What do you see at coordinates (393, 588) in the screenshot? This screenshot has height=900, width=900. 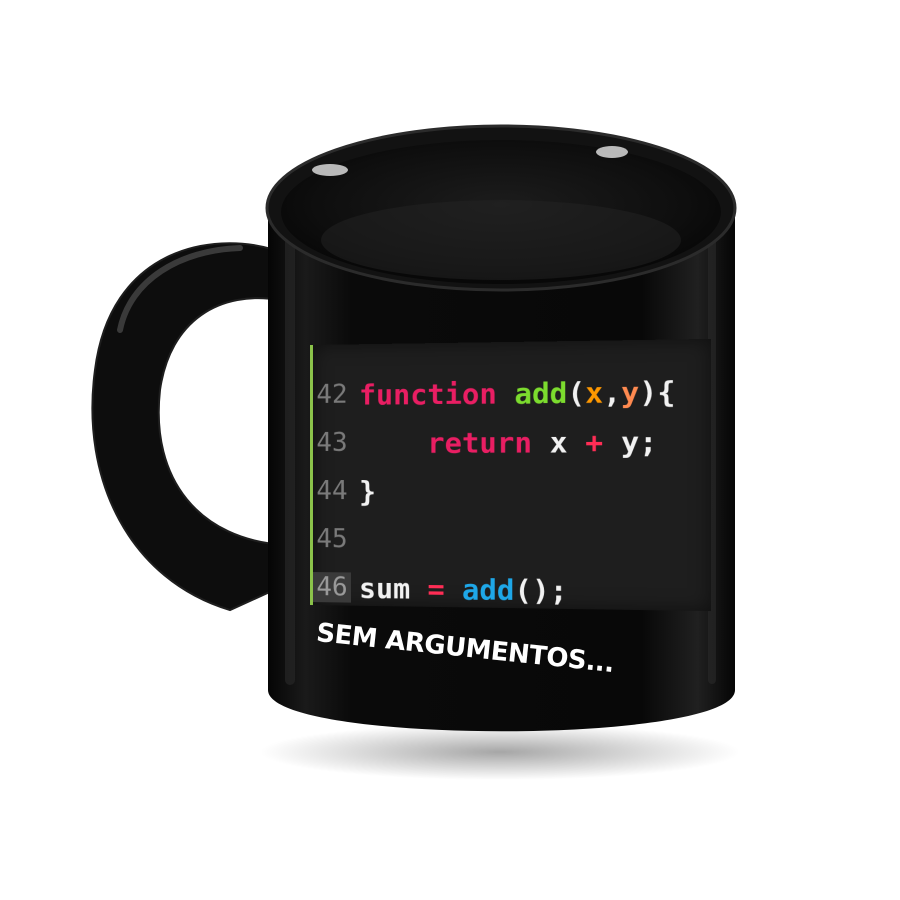 I see `code-token: sum` at bounding box center [393, 588].